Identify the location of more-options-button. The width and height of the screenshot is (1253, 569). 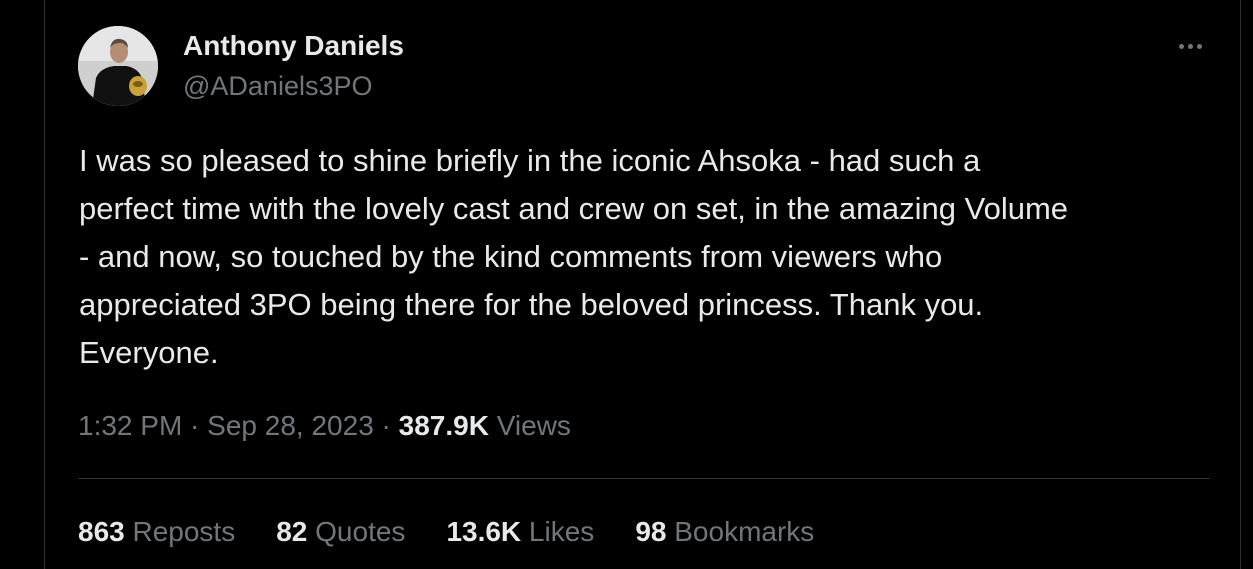
(1190, 46).